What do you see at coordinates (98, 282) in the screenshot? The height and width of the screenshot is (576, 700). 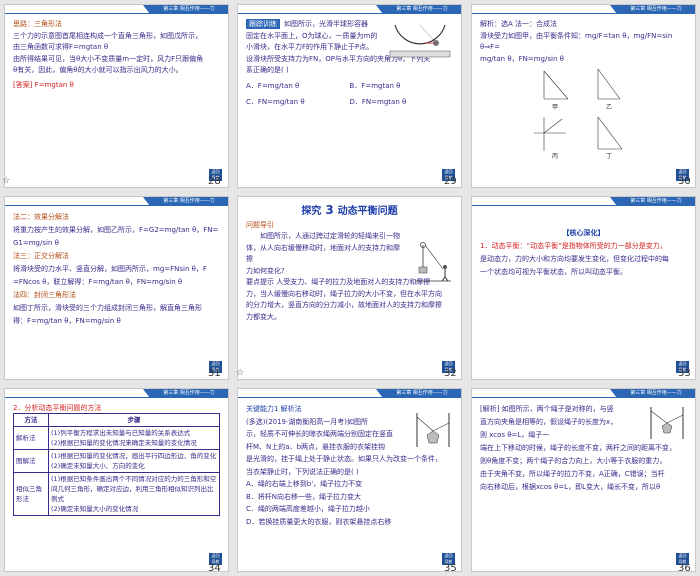 I see `text-line: =FNcos θ，联立解得：F=mg/tan θ，FN=mg/sin θ` at bounding box center [98, 282].